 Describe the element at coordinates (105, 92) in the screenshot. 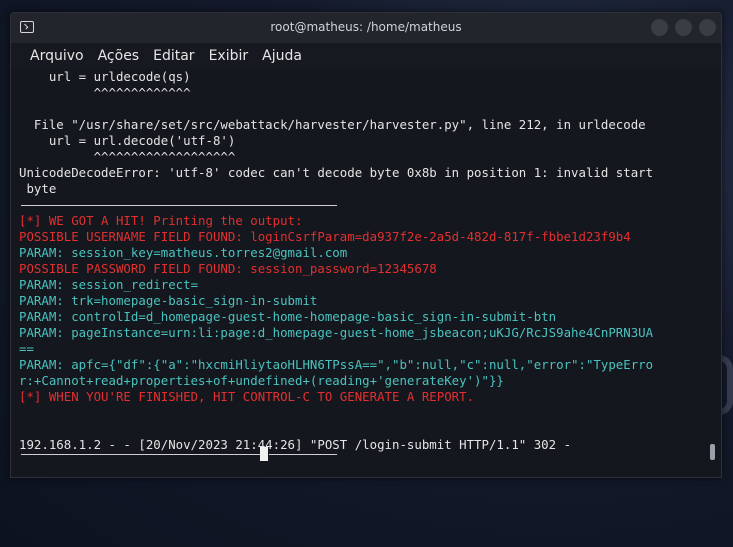

I see `terminal-line: ^^^^^^^^^^^^^` at that location.